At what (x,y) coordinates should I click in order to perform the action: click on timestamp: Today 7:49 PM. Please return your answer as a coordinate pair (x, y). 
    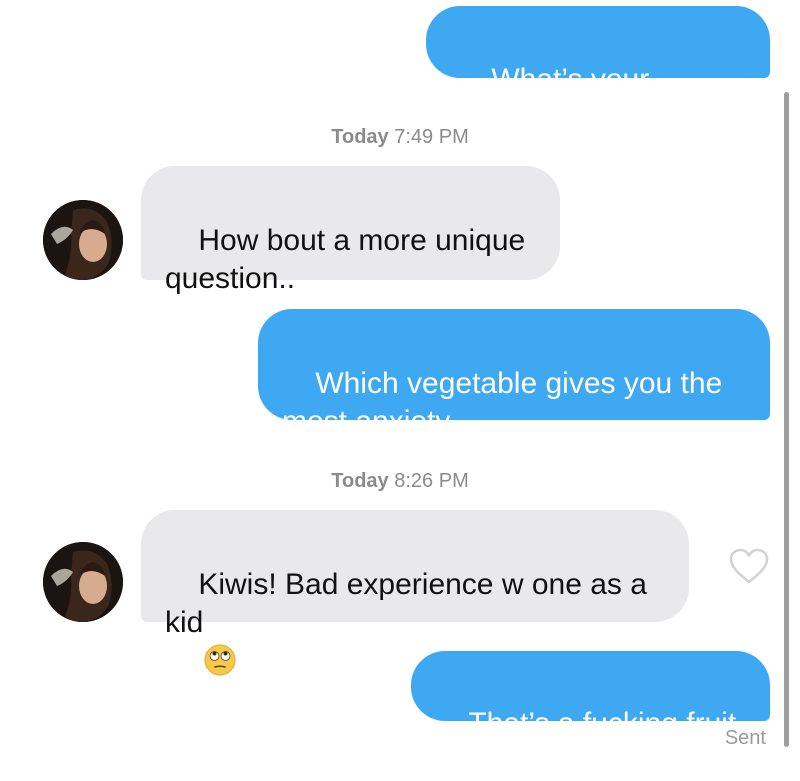
    Looking at the image, I should click on (400, 137).